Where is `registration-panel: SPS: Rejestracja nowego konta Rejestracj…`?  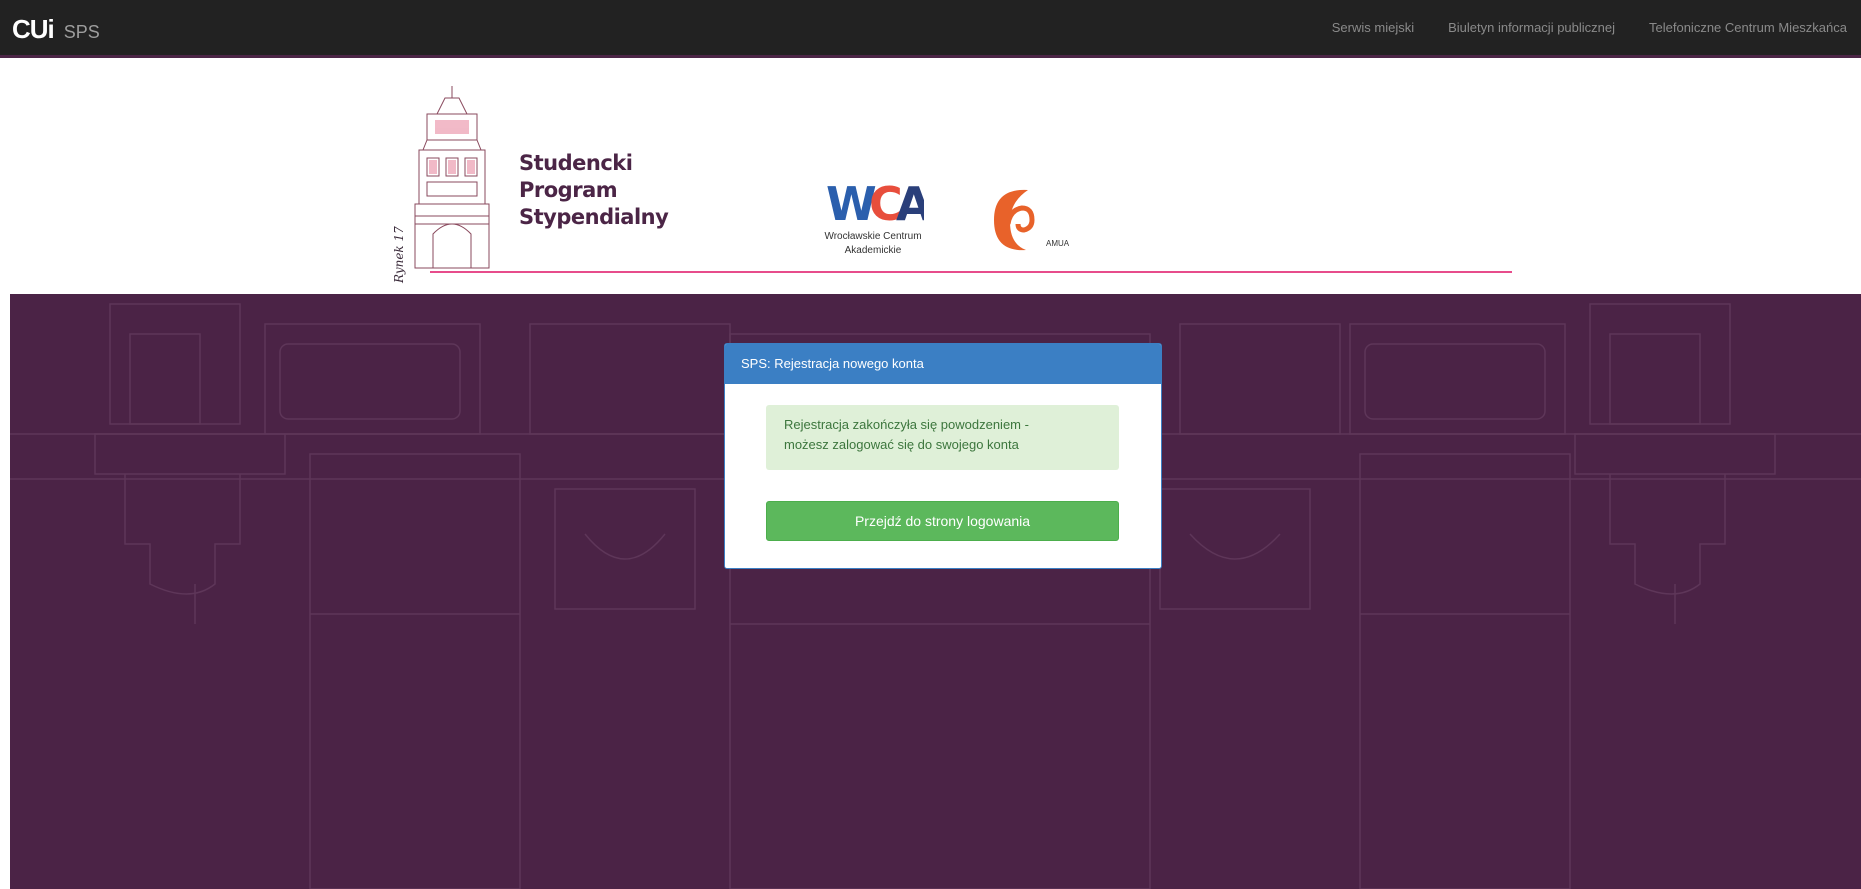
registration-panel: SPS: Rejestracja nowego konta Rejestracj… is located at coordinates (943, 456).